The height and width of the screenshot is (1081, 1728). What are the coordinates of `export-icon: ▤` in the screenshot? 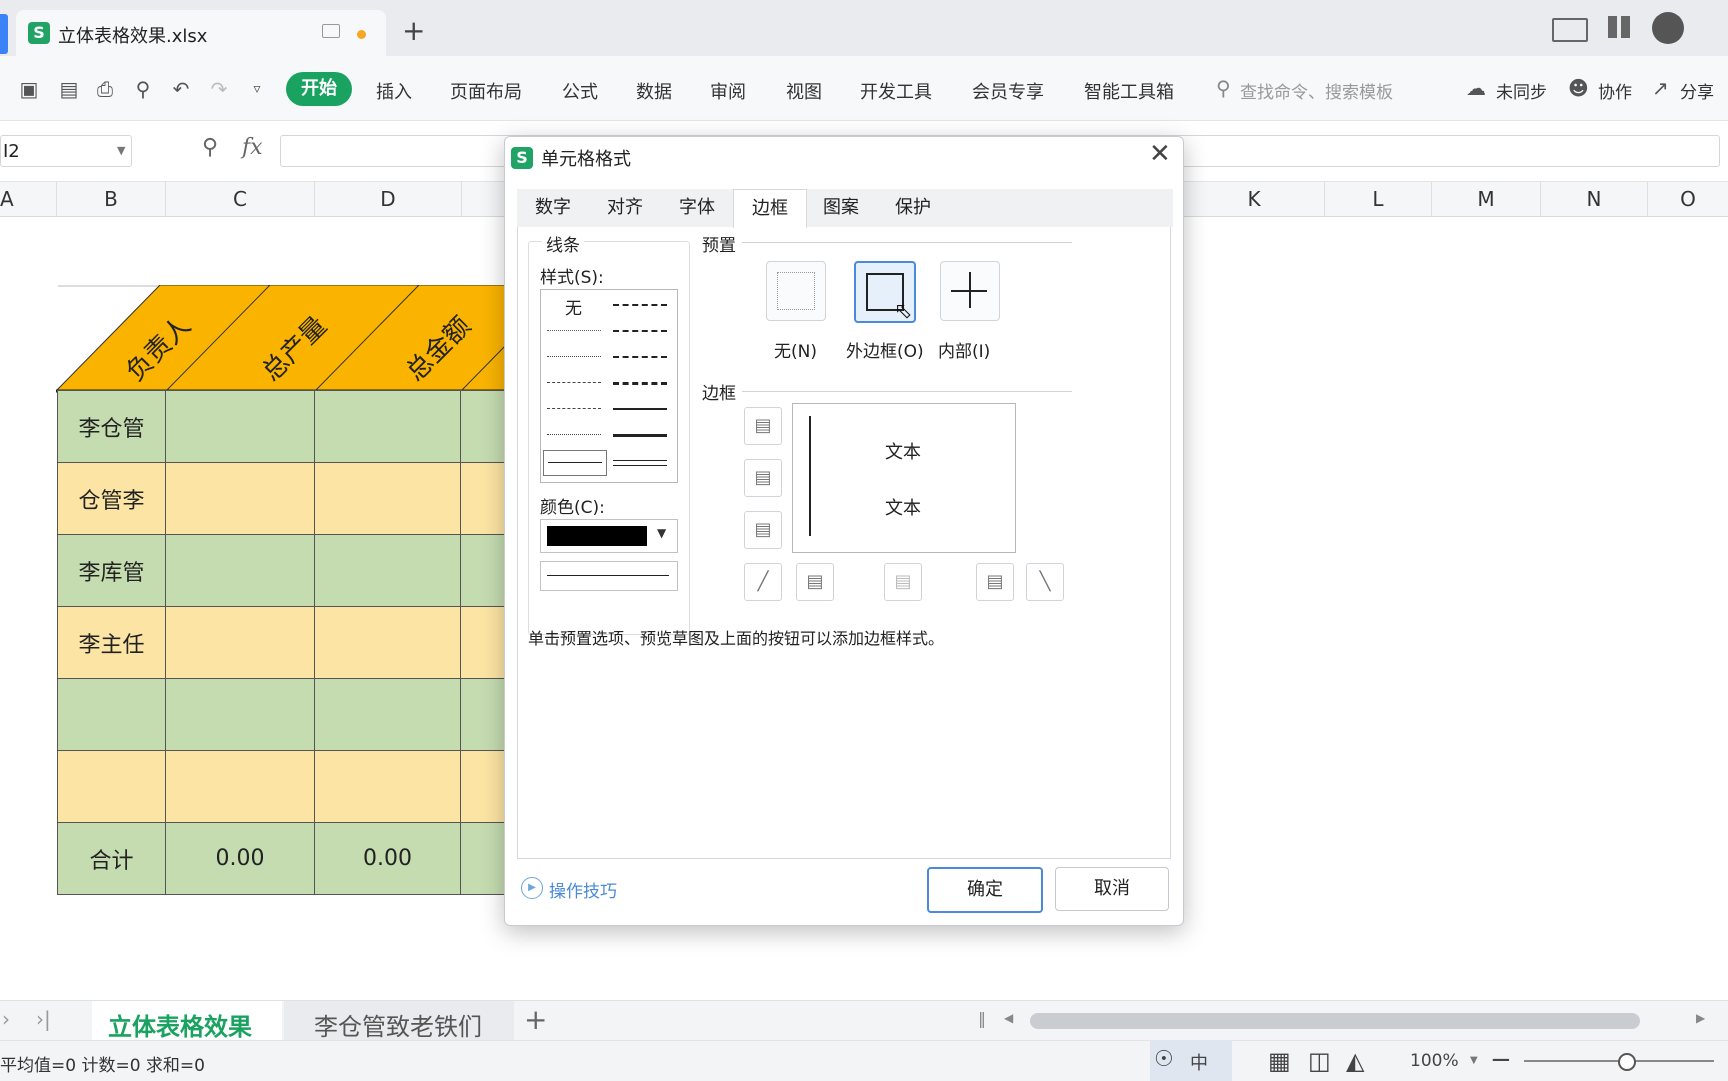 It's located at (69, 89).